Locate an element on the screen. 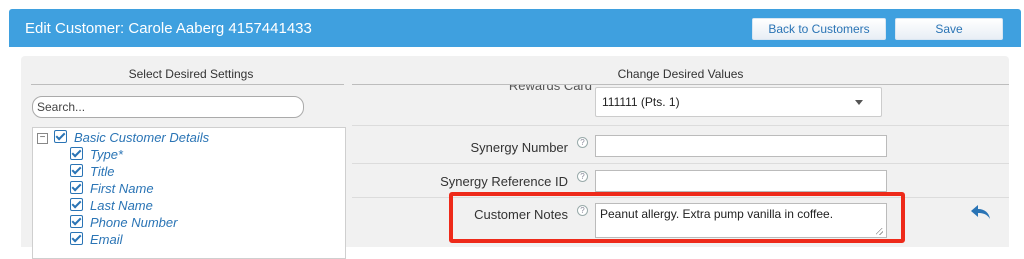  tree-group-basic-customer-details: Basic Customer Details is located at coordinates (131, 137).